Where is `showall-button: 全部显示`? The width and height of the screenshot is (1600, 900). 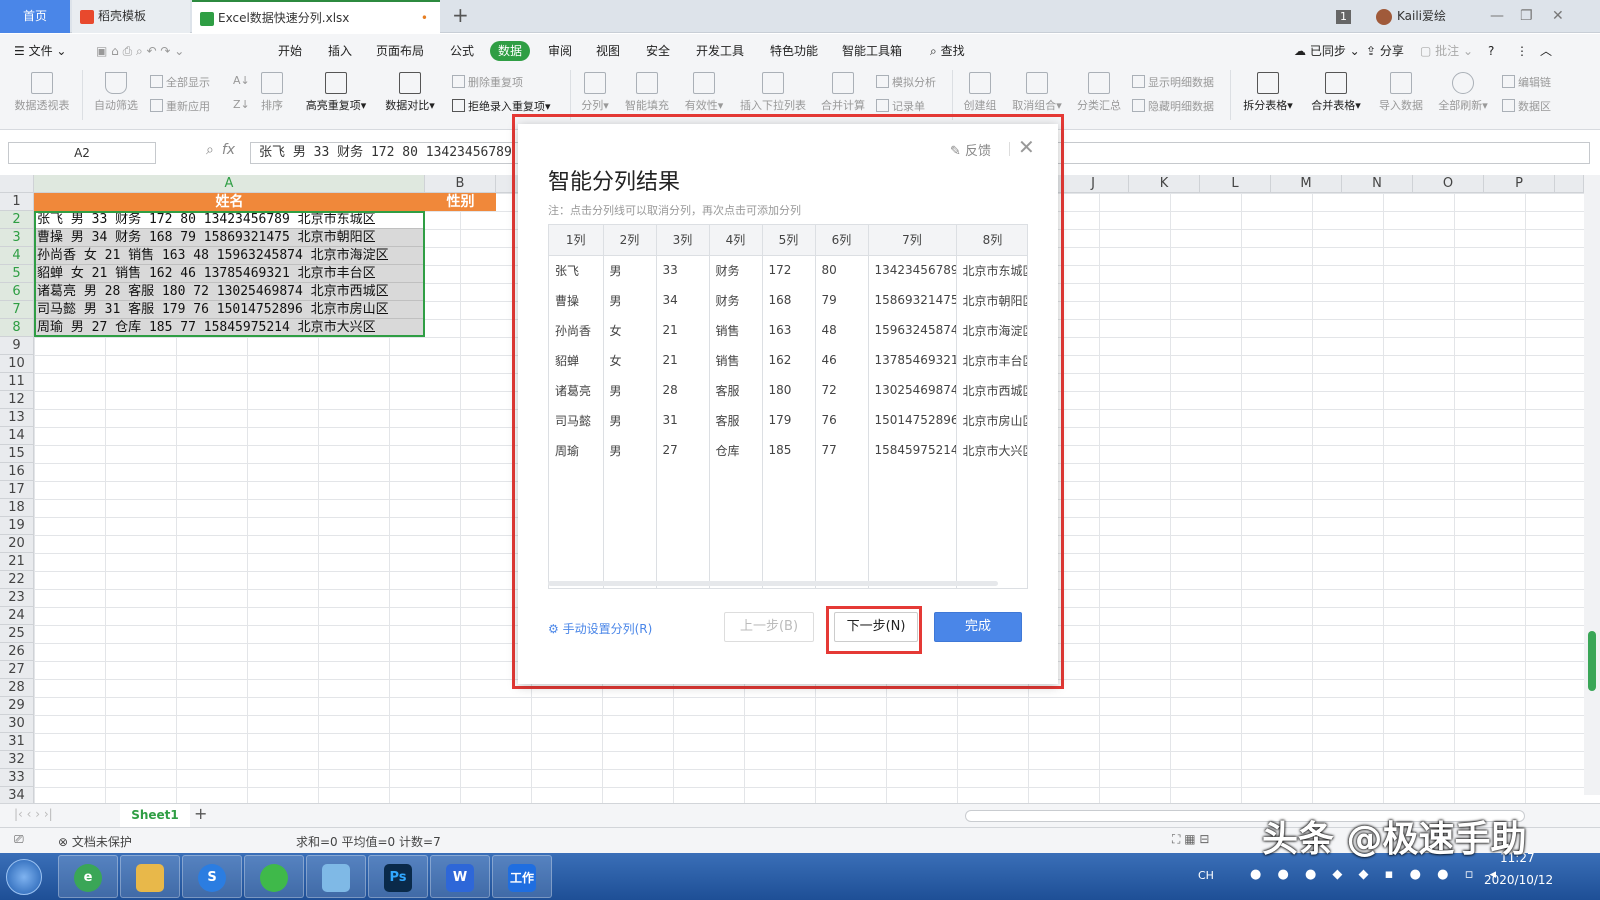 showall-button: 全部显示 is located at coordinates (180, 82).